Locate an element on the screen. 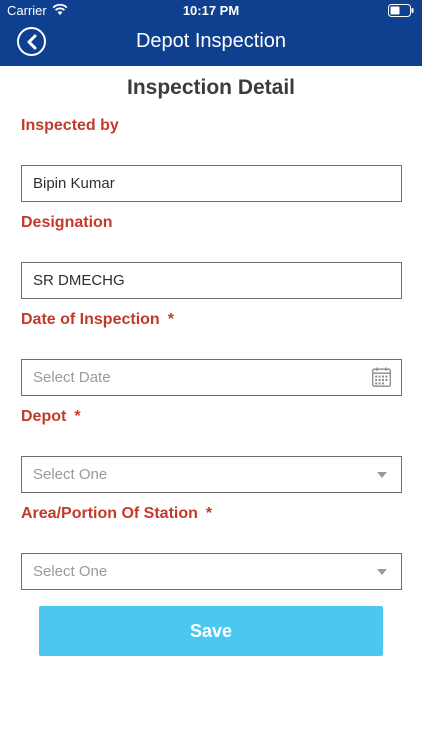 This screenshot has width=422, height=750. page-title: Inspection Detail is located at coordinates (211, 87).